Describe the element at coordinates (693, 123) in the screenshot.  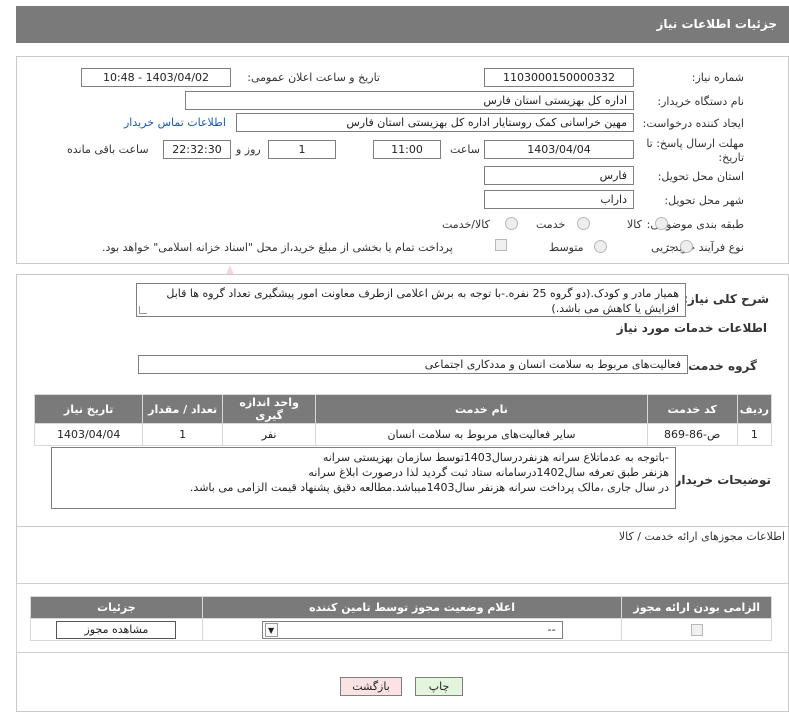
I see `creator-label: ایجاد کننده درخواست:` at that location.